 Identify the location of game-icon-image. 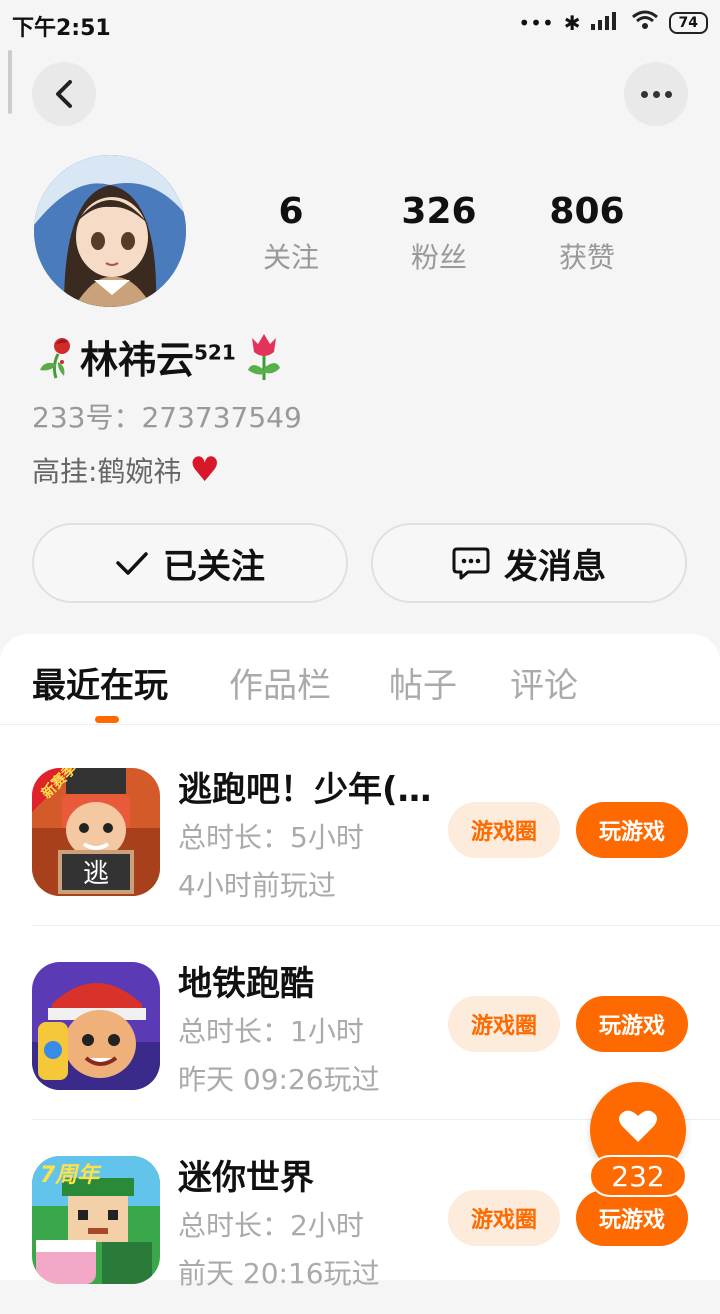
(96, 1026).